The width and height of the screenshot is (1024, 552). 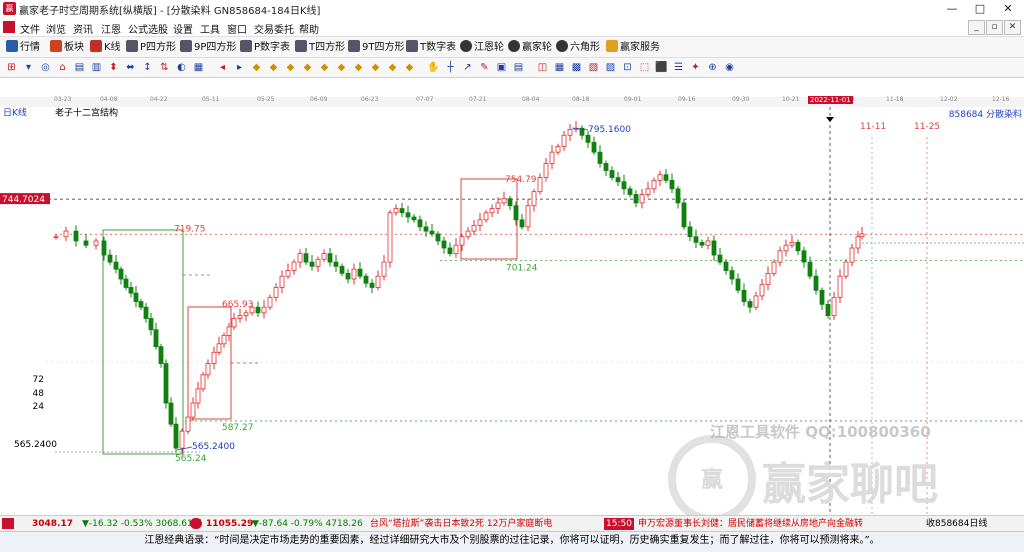 What do you see at coordinates (56, 28) in the screenshot?
I see `menu-browse: 浏览` at bounding box center [56, 28].